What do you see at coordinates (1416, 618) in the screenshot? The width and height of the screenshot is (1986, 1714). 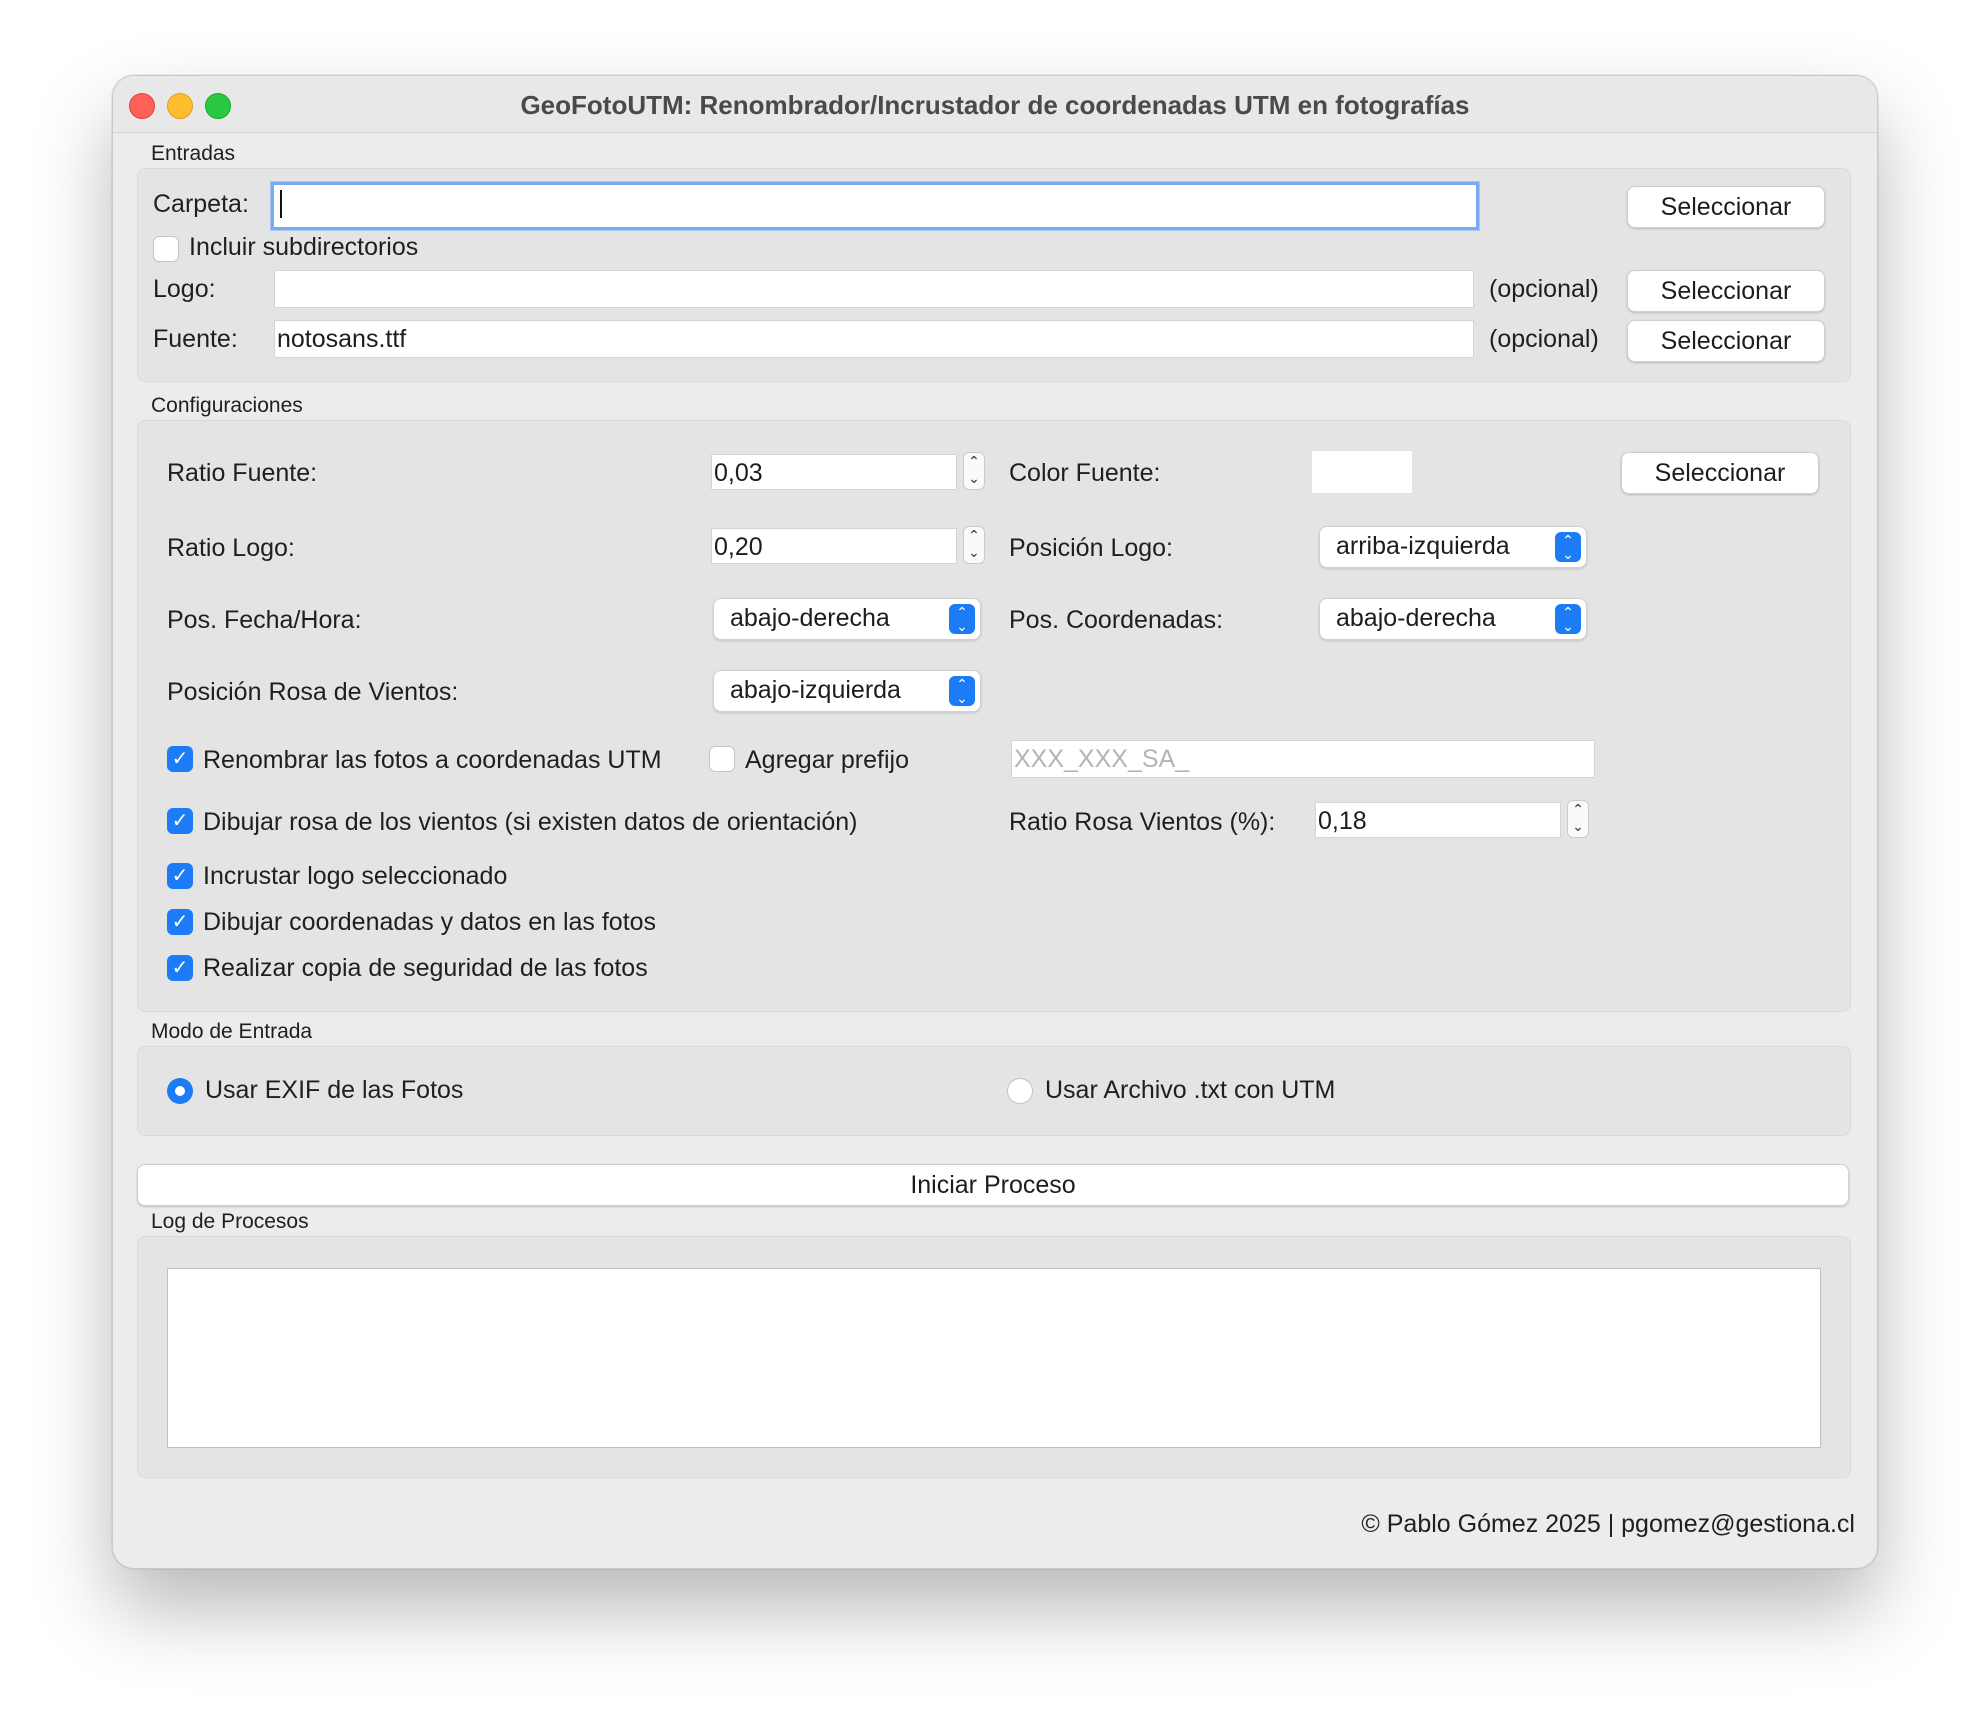 I see `pos-coord-value: abajo-derecha` at bounding box center [1416, 618].